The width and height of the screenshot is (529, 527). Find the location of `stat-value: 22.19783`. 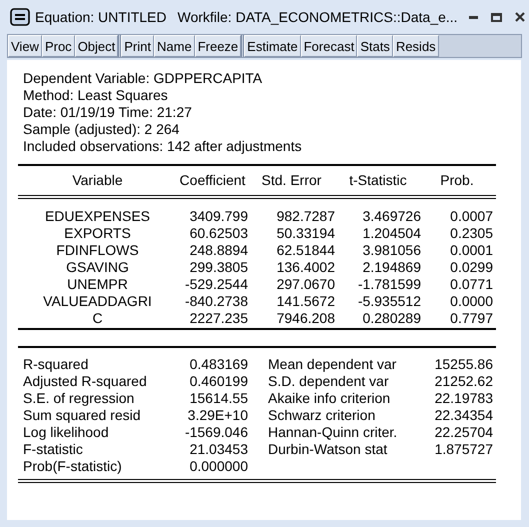

stat-value: 22.19783 is located at coordinates (463, 398).